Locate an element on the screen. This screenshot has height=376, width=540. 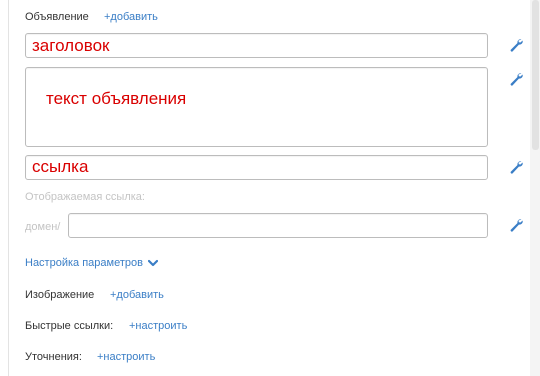
image-label: Изображение is located at coordinates (60, 295).